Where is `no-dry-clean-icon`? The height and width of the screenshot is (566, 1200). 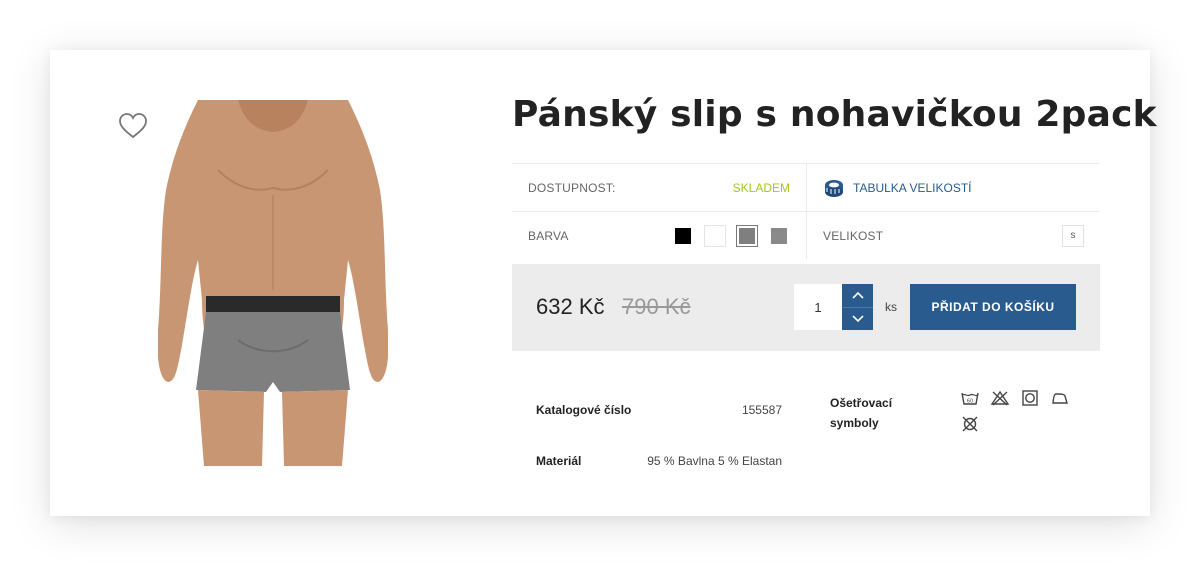
no-dry-clean-icon is located at coordinates (970, 424).